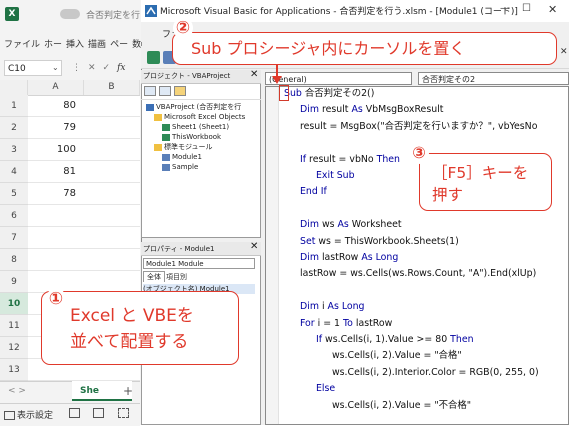  I want to click on project-explorer-title: プロジェクト - VBAProject, so click(187, 76).